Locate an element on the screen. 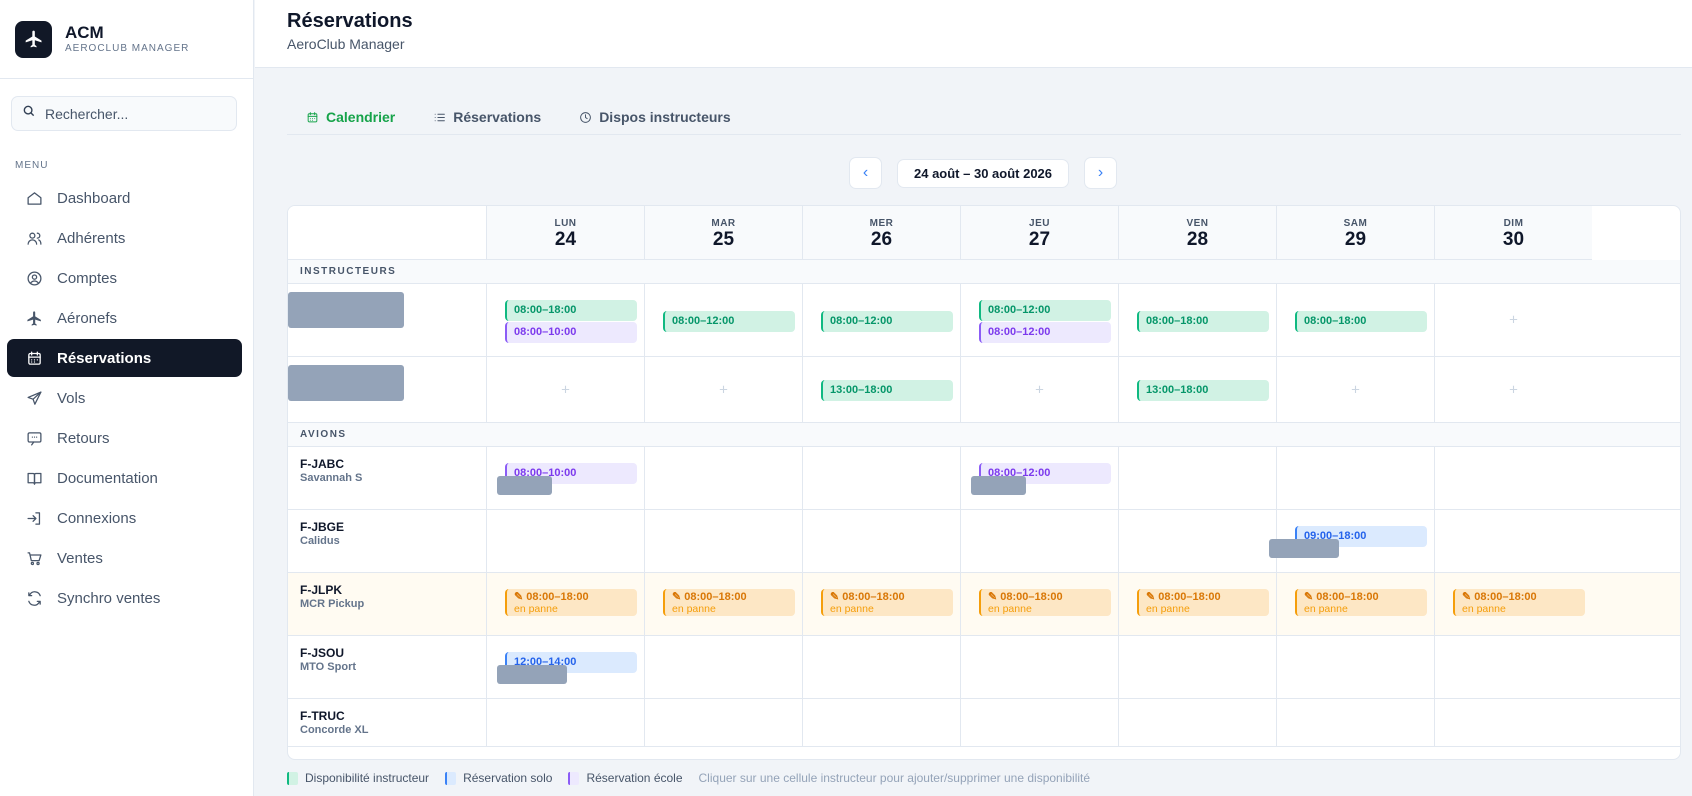  day-name: LUN is located at coordinates (565, 223).